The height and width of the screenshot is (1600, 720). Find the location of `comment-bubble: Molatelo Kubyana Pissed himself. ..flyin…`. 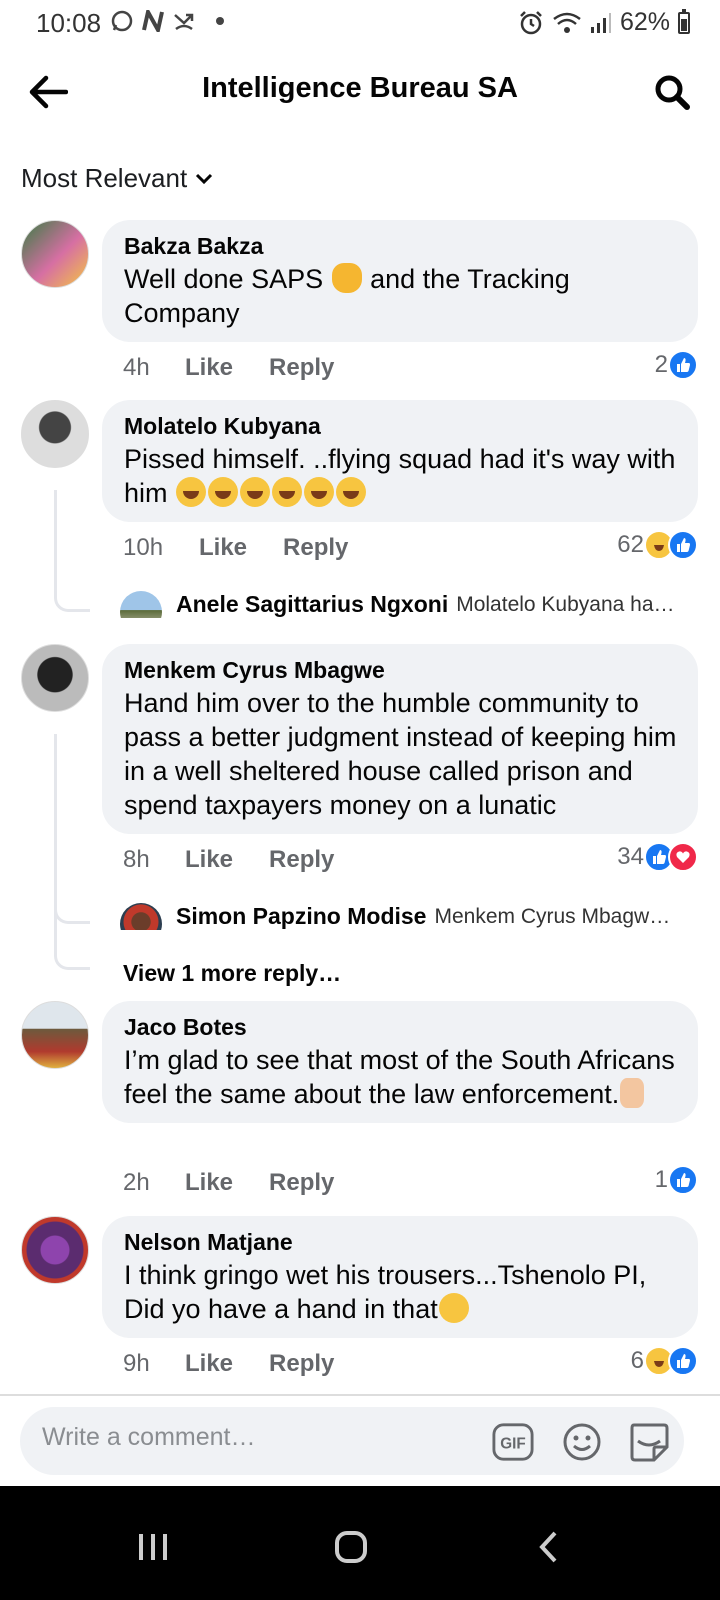

comment-bubble: Molatelo Kubyana Pissed himself. ..flyin… is located at coordinates (400, 461).